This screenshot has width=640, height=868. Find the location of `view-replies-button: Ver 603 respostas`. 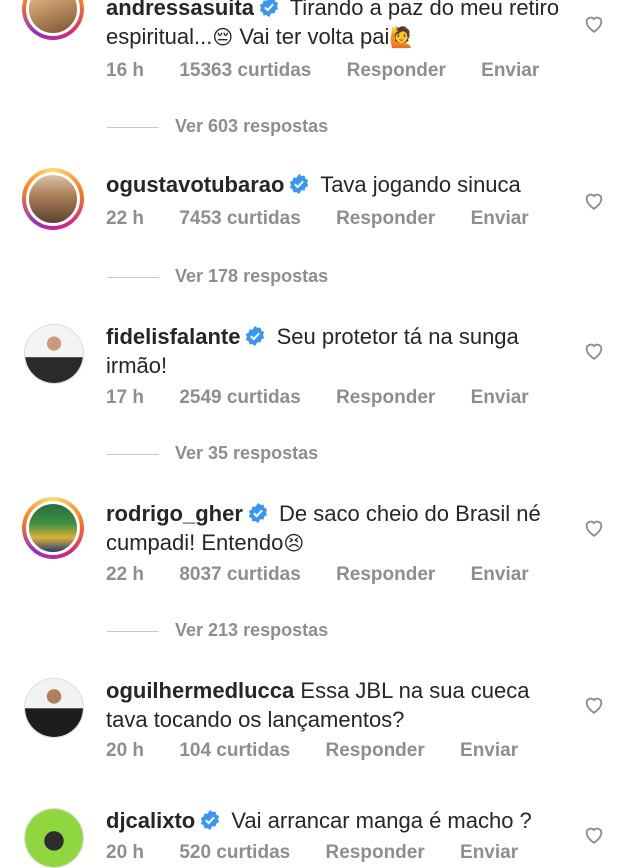

view-replies-button: Ver 603 respostas is located at coordinates (217, 126).